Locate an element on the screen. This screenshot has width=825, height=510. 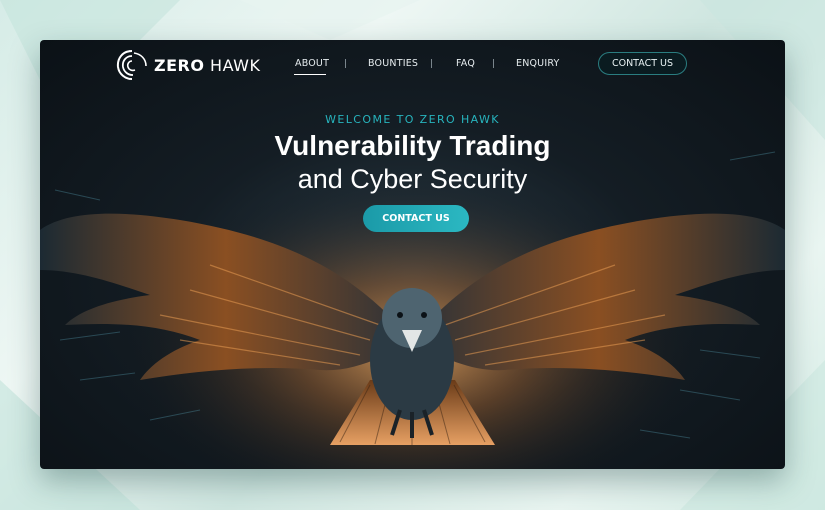
brand-name-light: HAWK is located at coordinates (235, 65).